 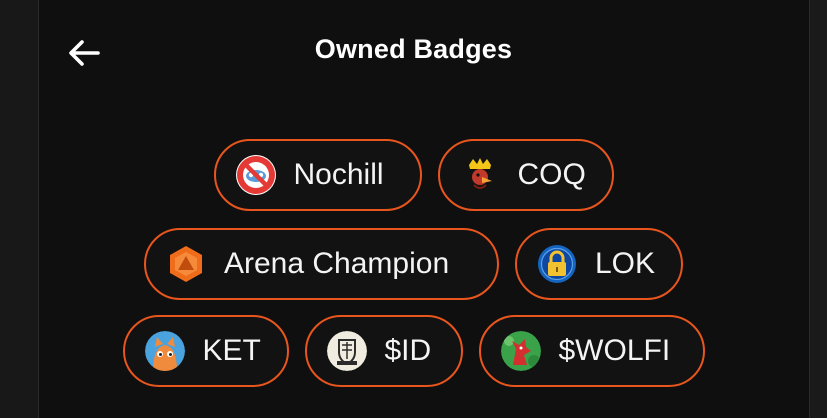 I want to click on badge-label: LOK, so click(x=625, y=263).